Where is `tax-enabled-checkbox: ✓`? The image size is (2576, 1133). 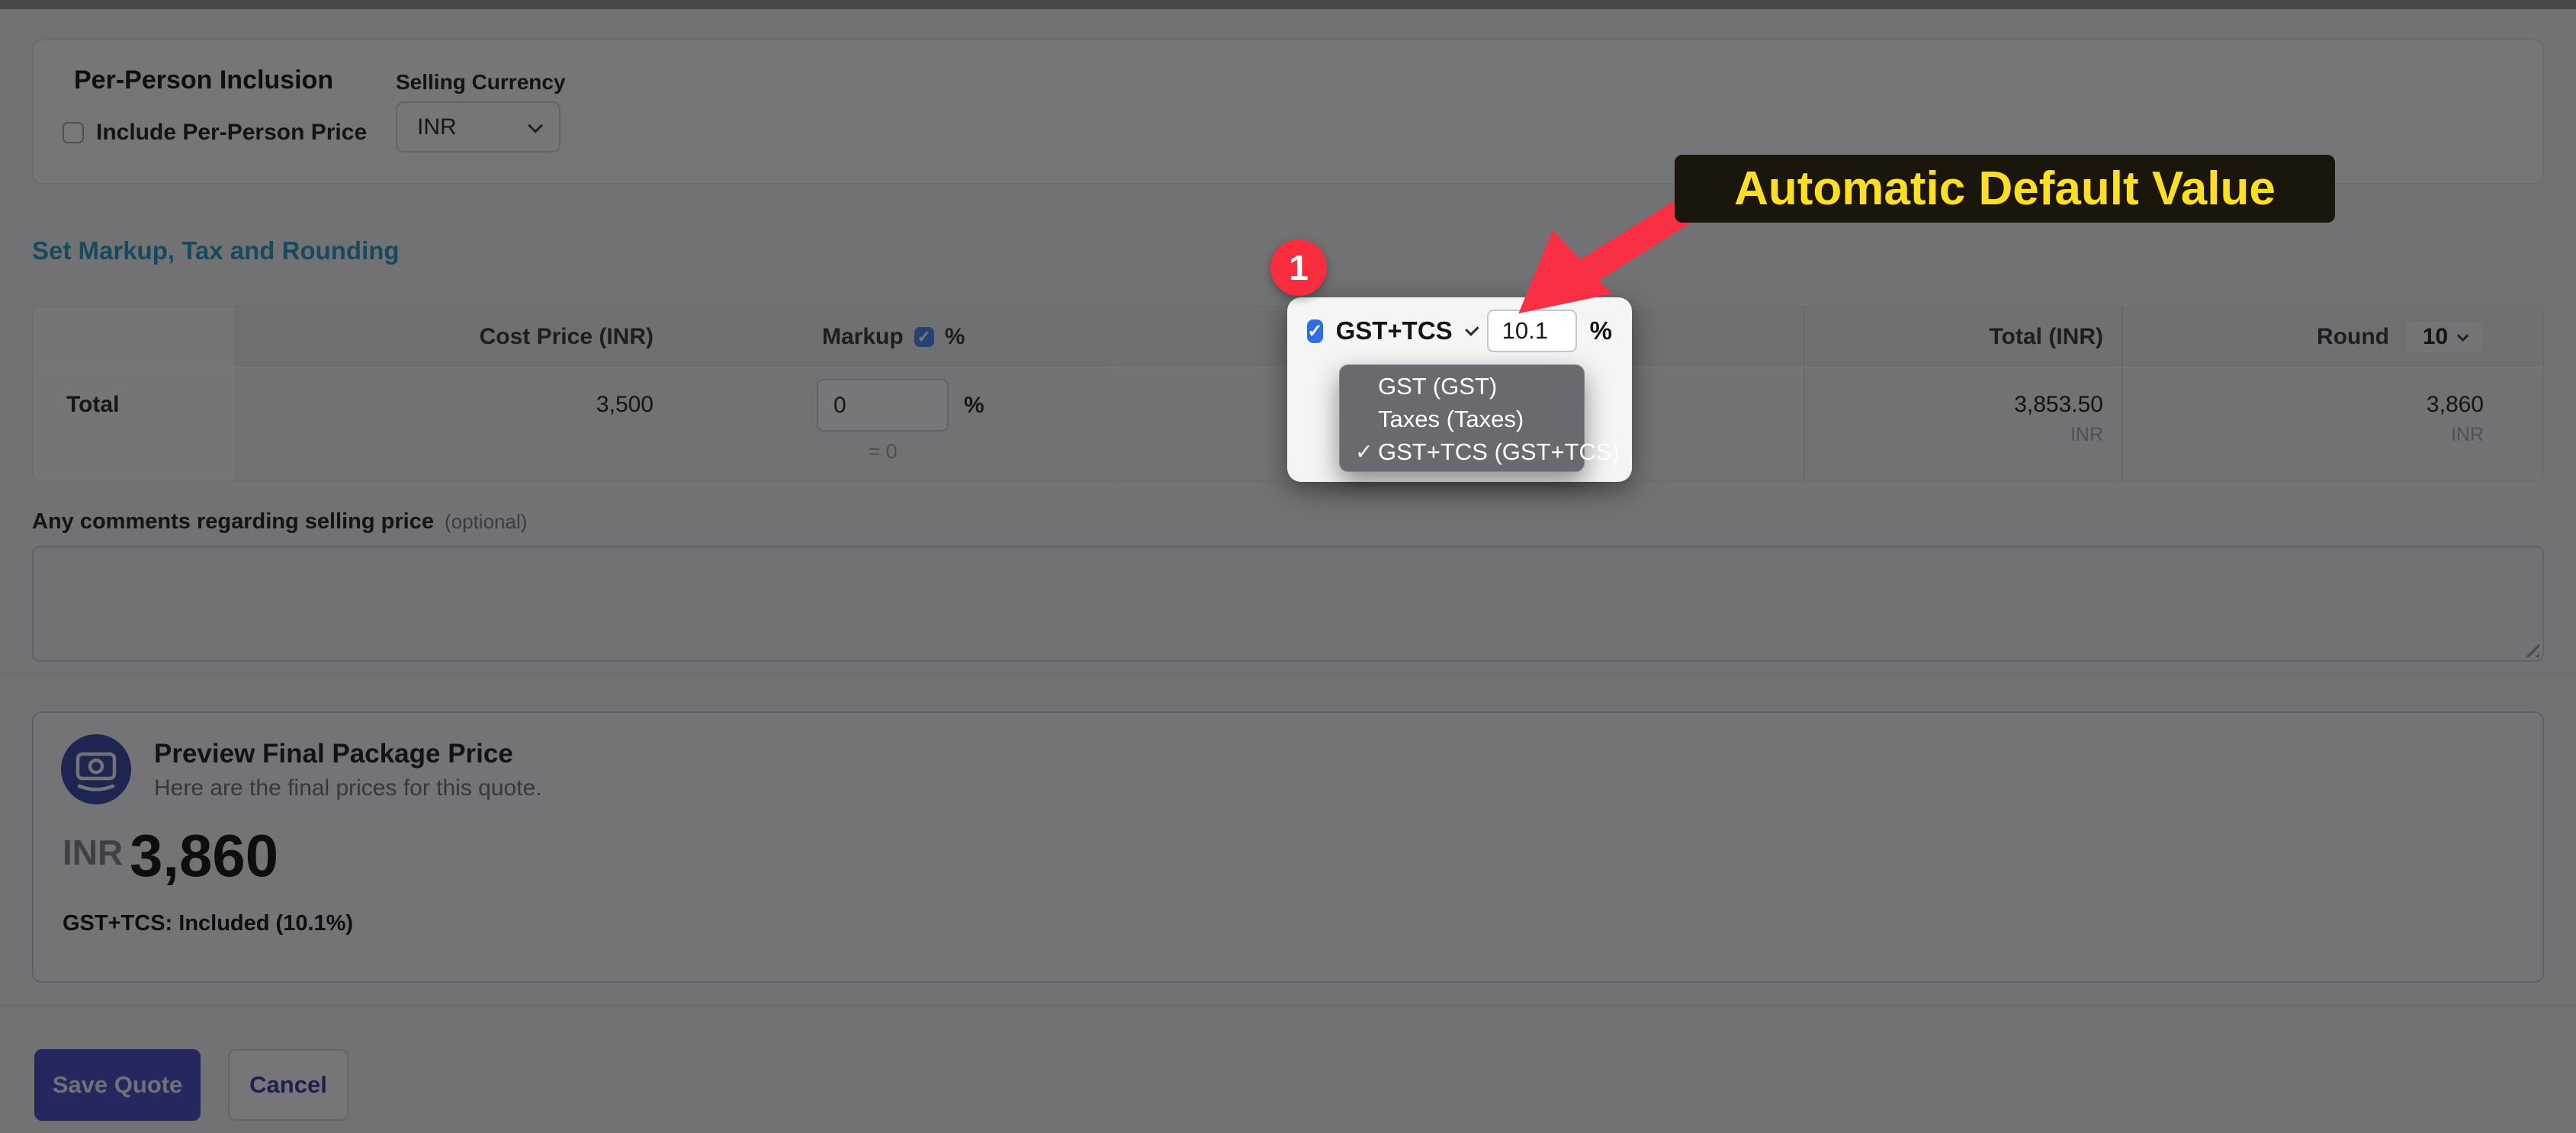
tax-enabled-checkbox: ✓ is located at coordinates (1315, 331).